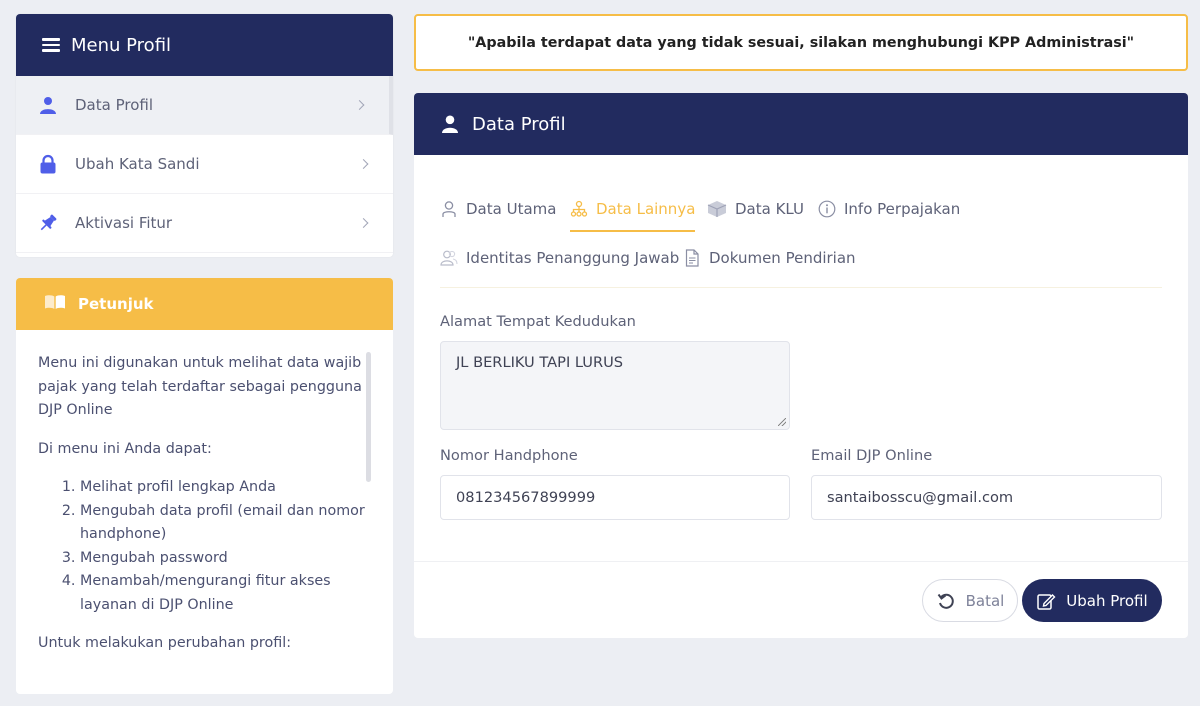 The width and height of the screenshot is (1200, 706). I want to click on update-profile-label: Ubah Profil, so click(1106, 601).